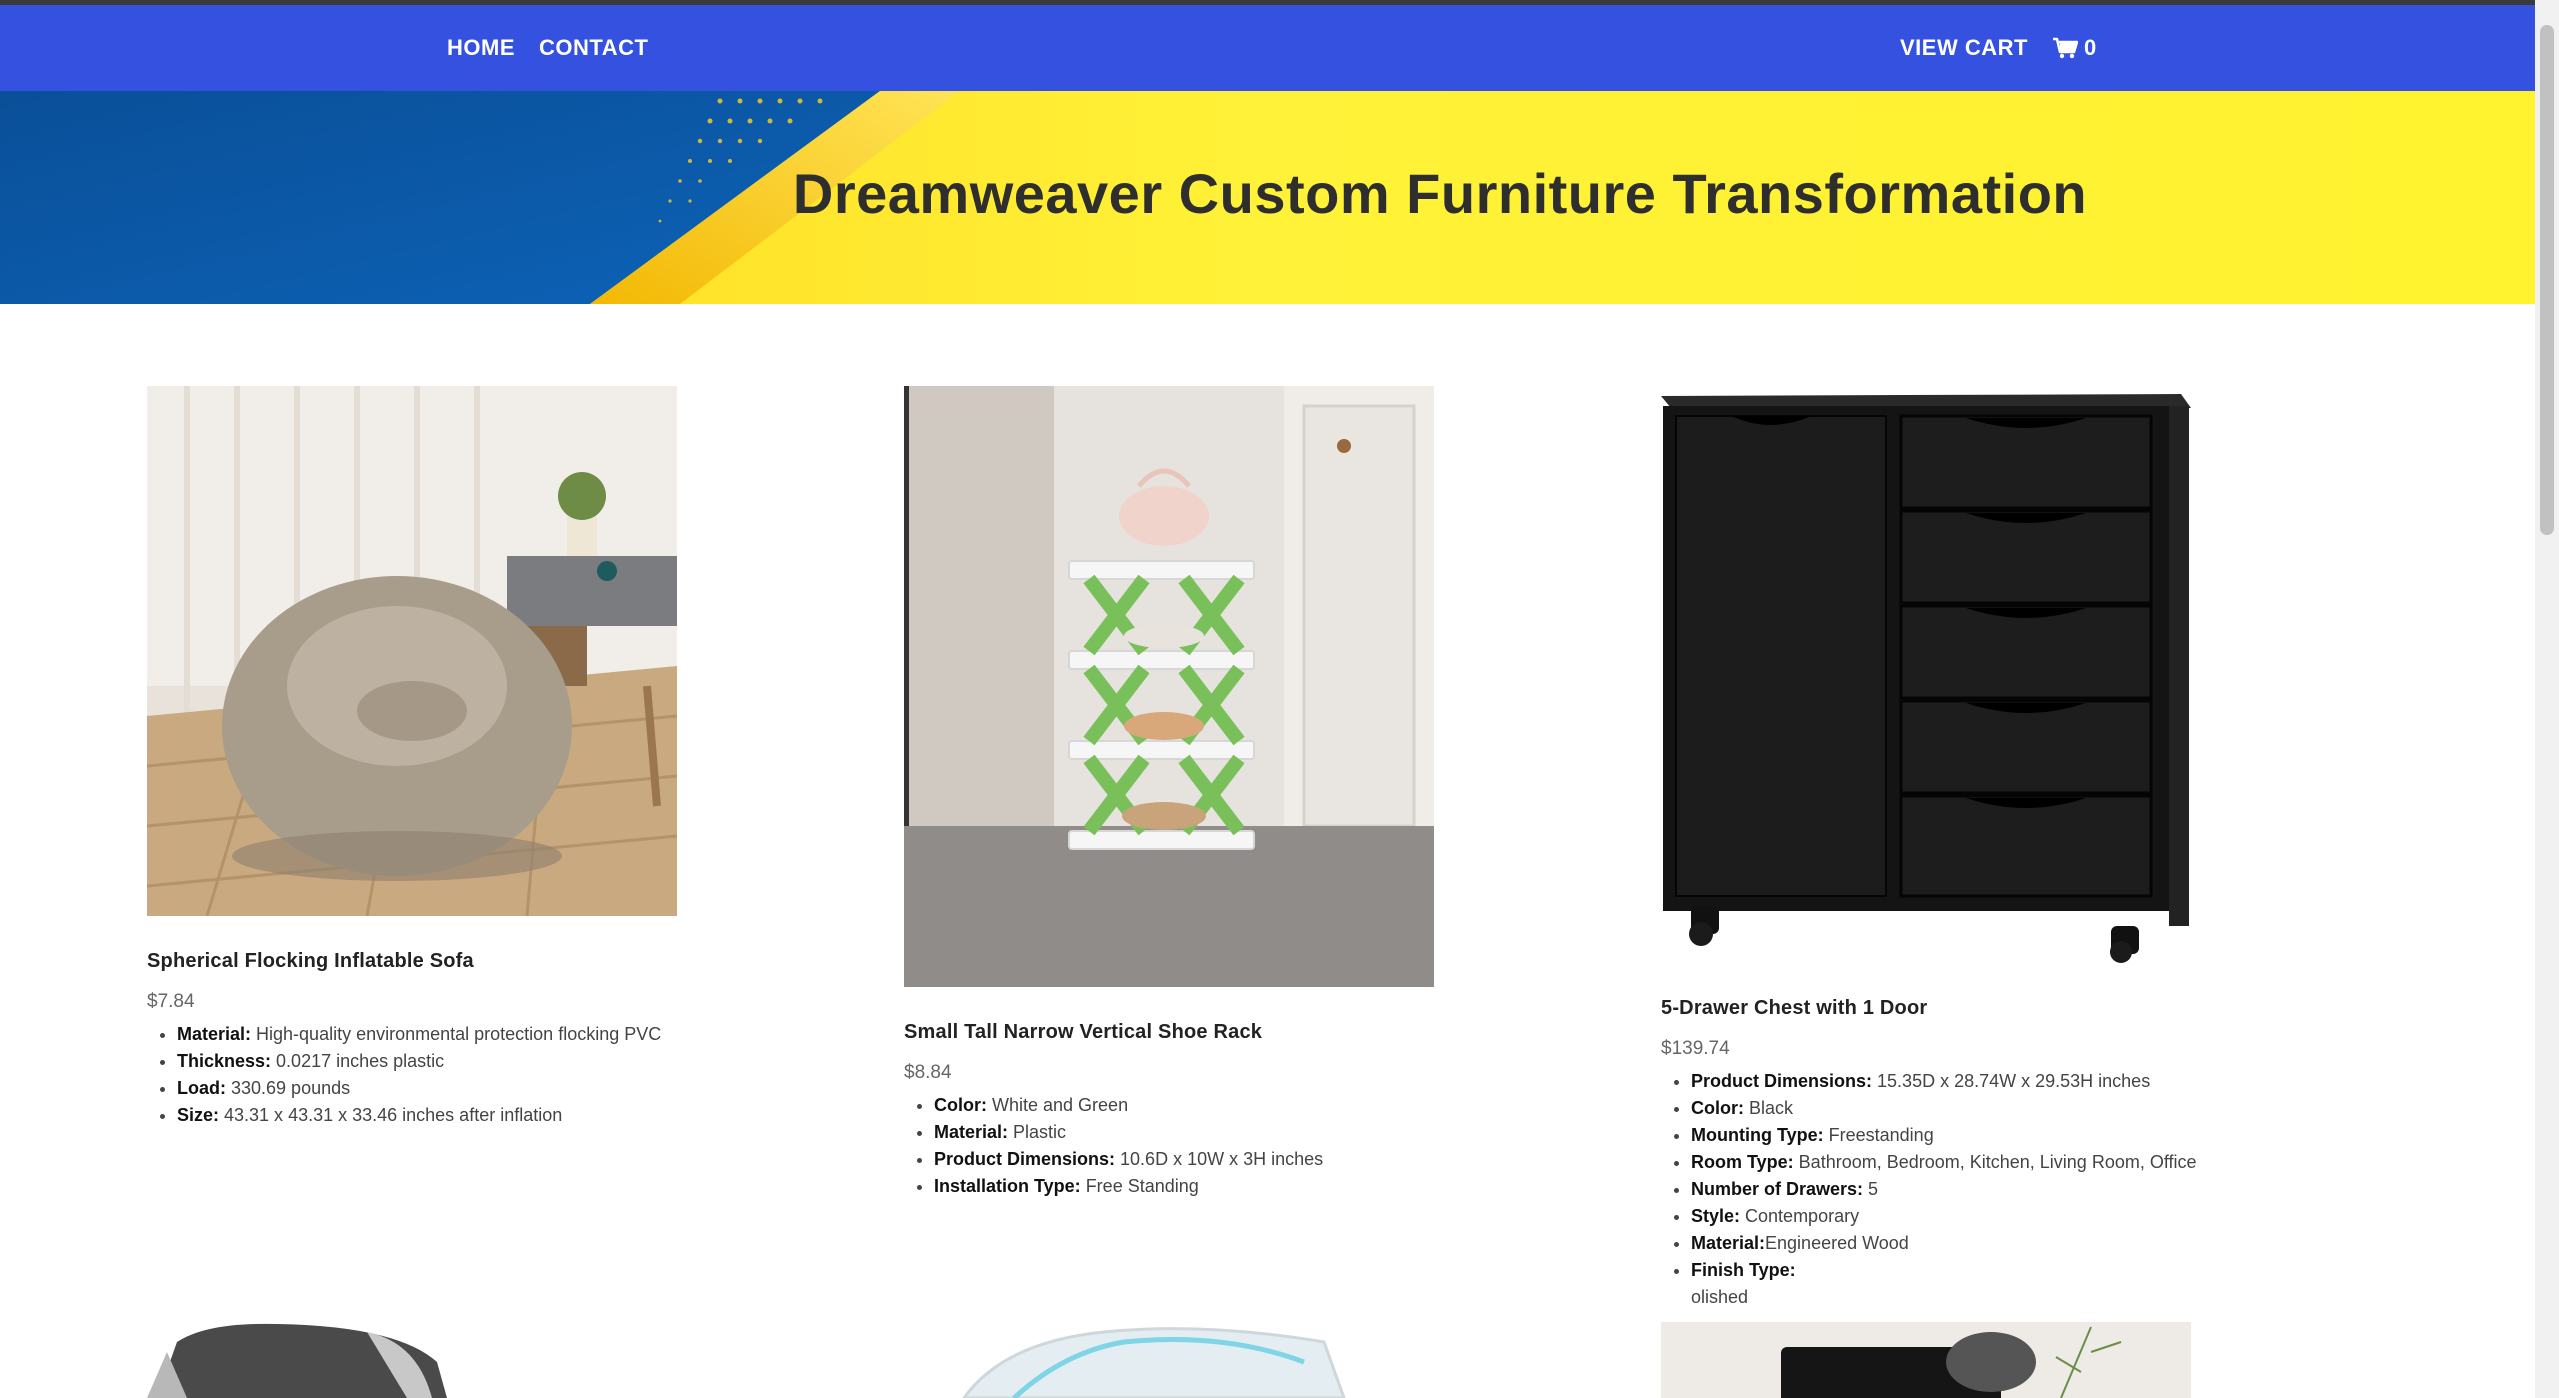 This screenshot has height=1398, width=2559. What do you see at coordinates (288, 1088) in the screenshot?
I see `spec-value: 330.69 pounds` at bounding box center [288, 1088].